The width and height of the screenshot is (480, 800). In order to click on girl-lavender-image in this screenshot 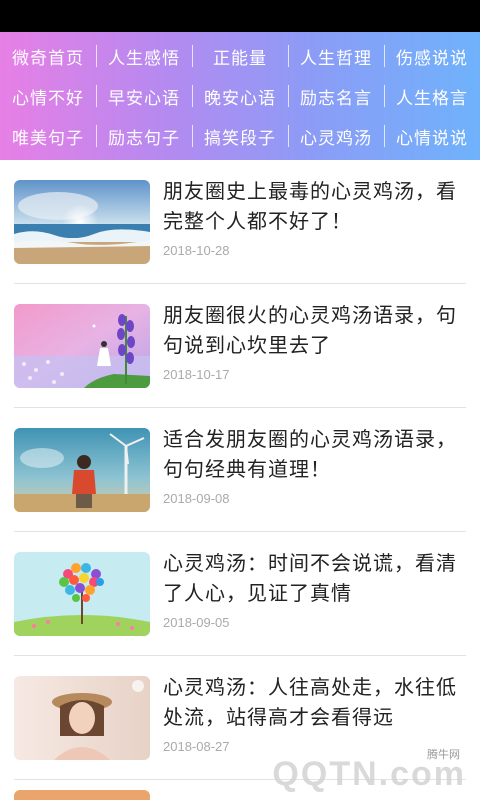, I will do `click(82, 346)`.